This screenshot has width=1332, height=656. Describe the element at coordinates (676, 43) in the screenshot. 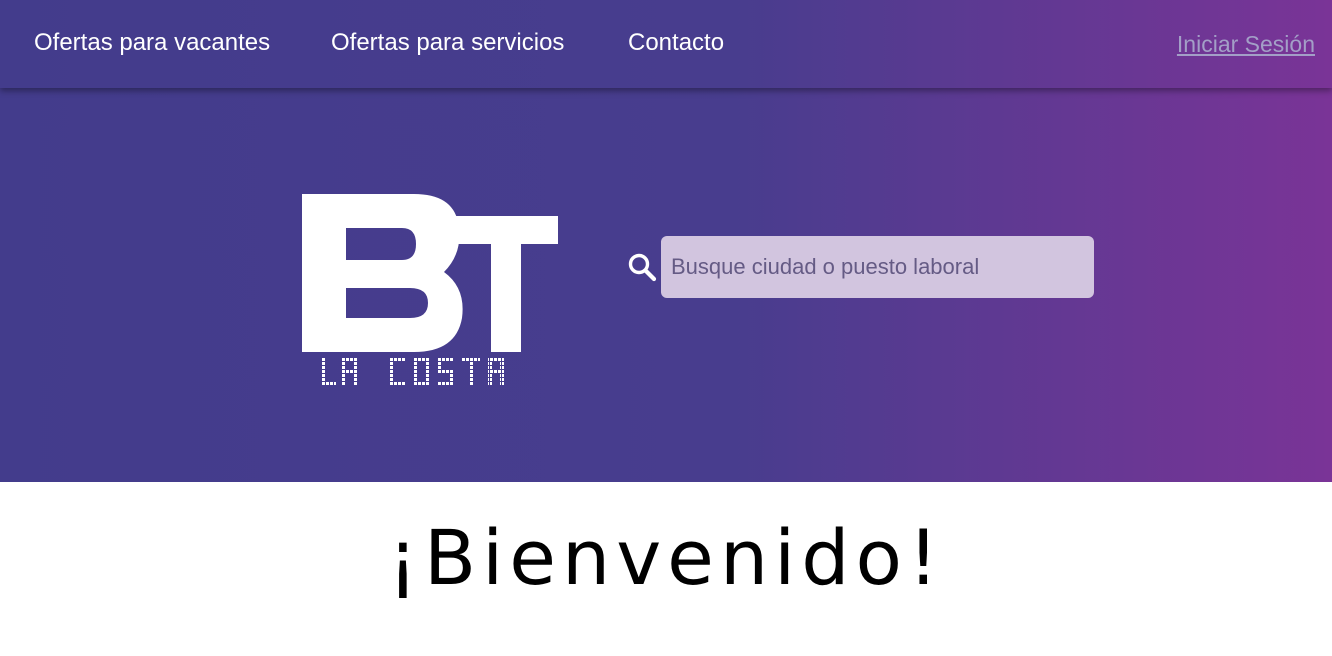

I see `nav-link-contacto: Contacto` at that location.